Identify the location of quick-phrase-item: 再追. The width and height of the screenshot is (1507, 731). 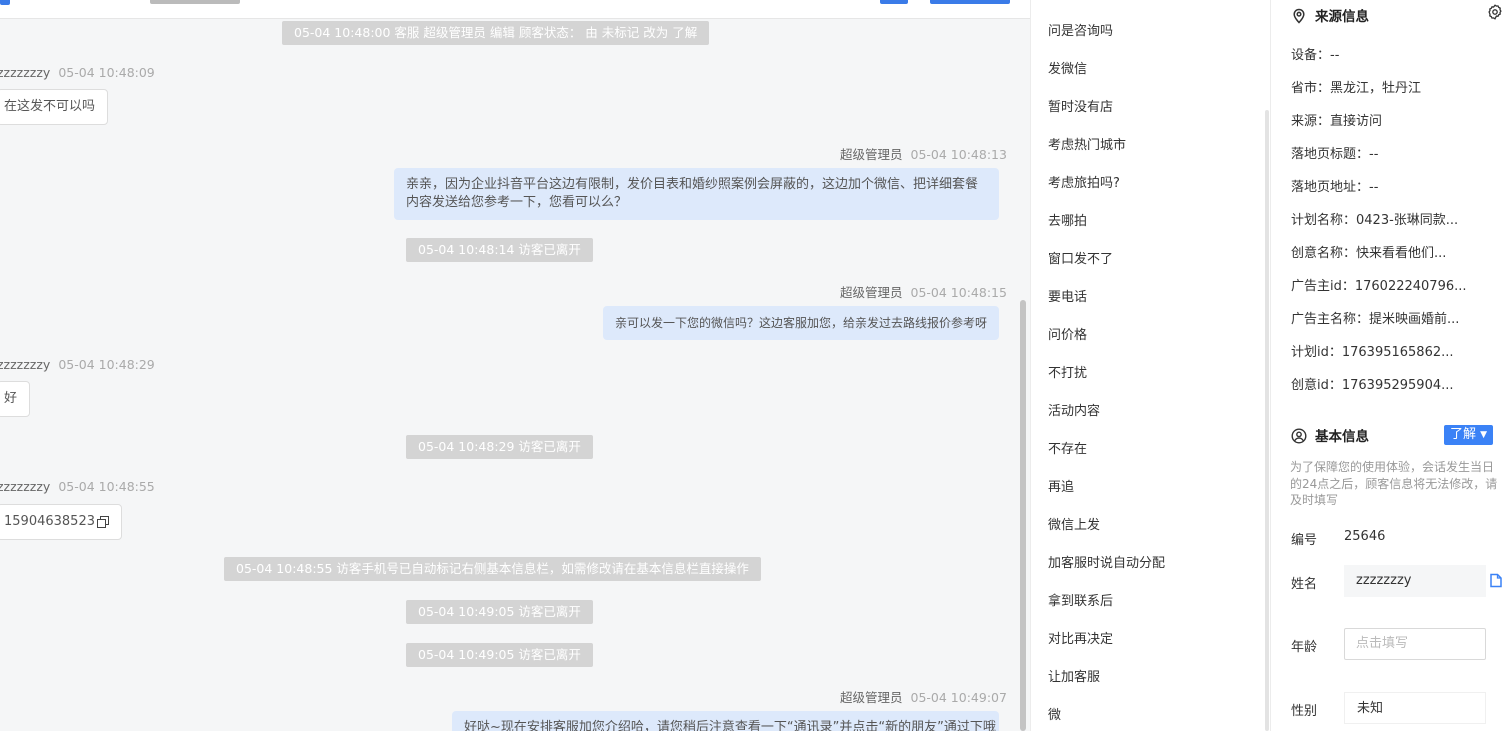
(1061, 485).